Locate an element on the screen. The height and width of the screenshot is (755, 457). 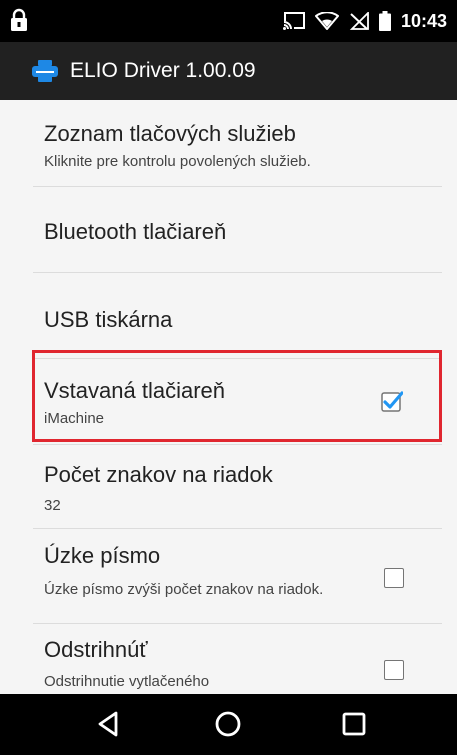
setting-title: Úzke písmo is located at coordinates (102, 555).